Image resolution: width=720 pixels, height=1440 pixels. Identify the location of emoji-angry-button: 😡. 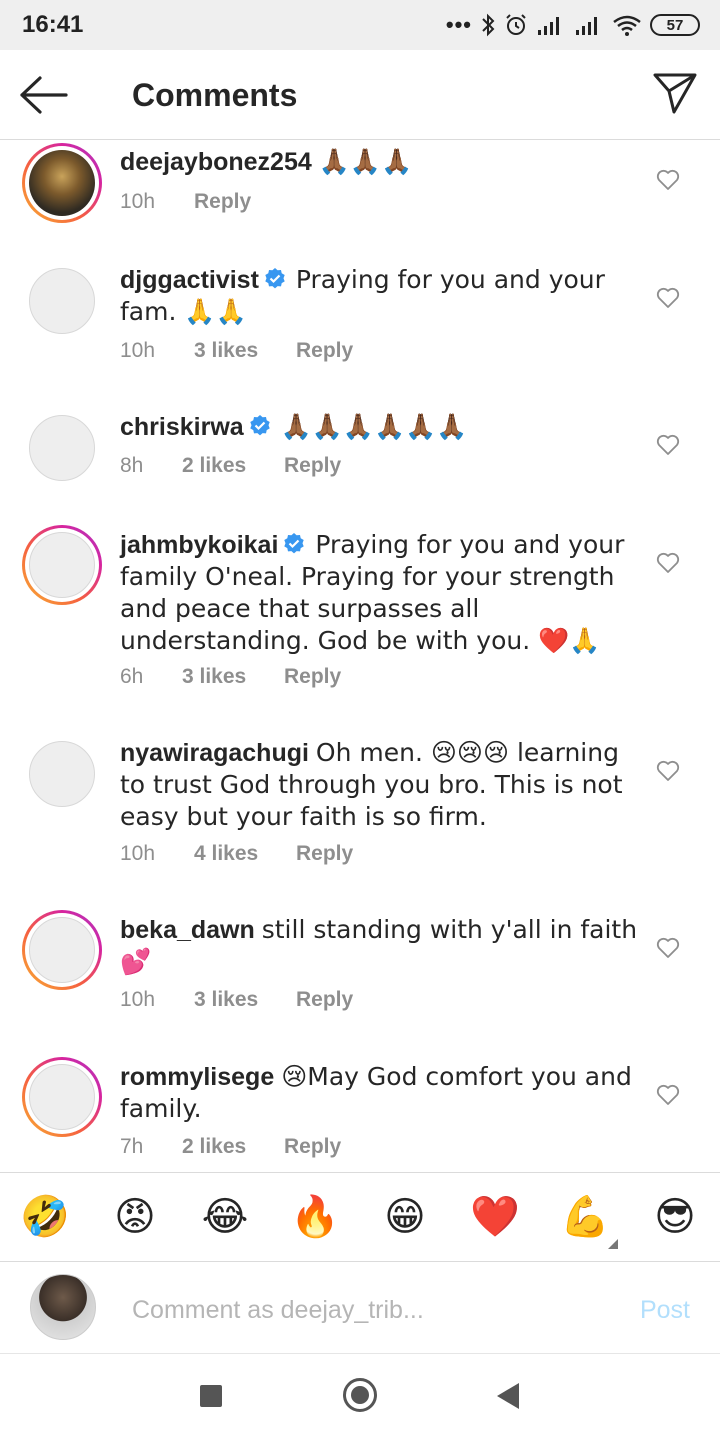
(135, 1217).